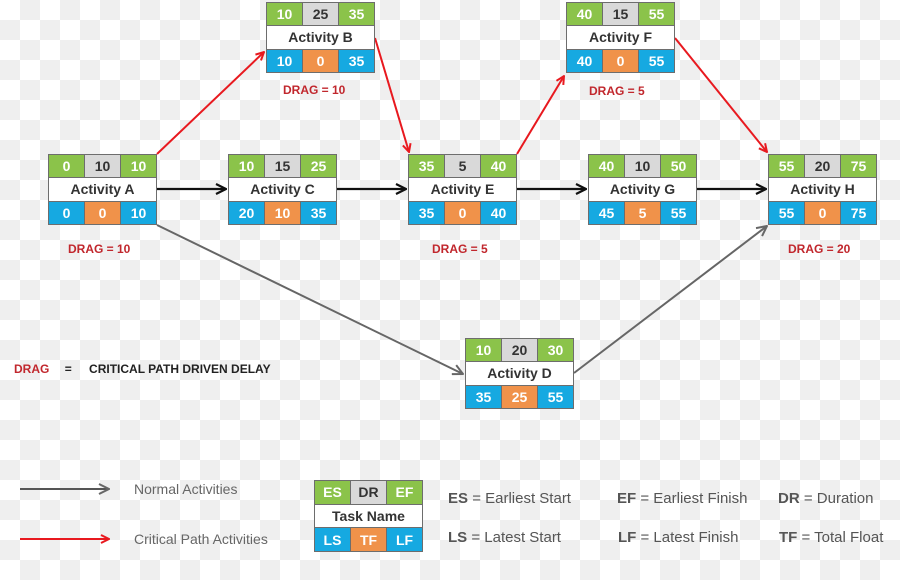 The width and height of the screenshot is (900, 580). Describe the element at coordinates (368, 540) in the screenshot. I see `key-tf: TF` at that location.